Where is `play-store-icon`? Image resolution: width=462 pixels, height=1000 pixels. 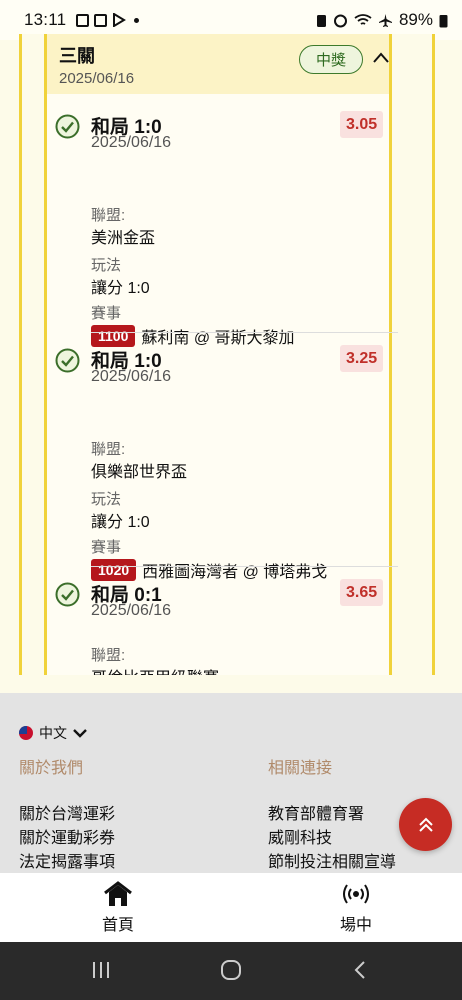
play-store-icon is located at coordinates (120, 20).